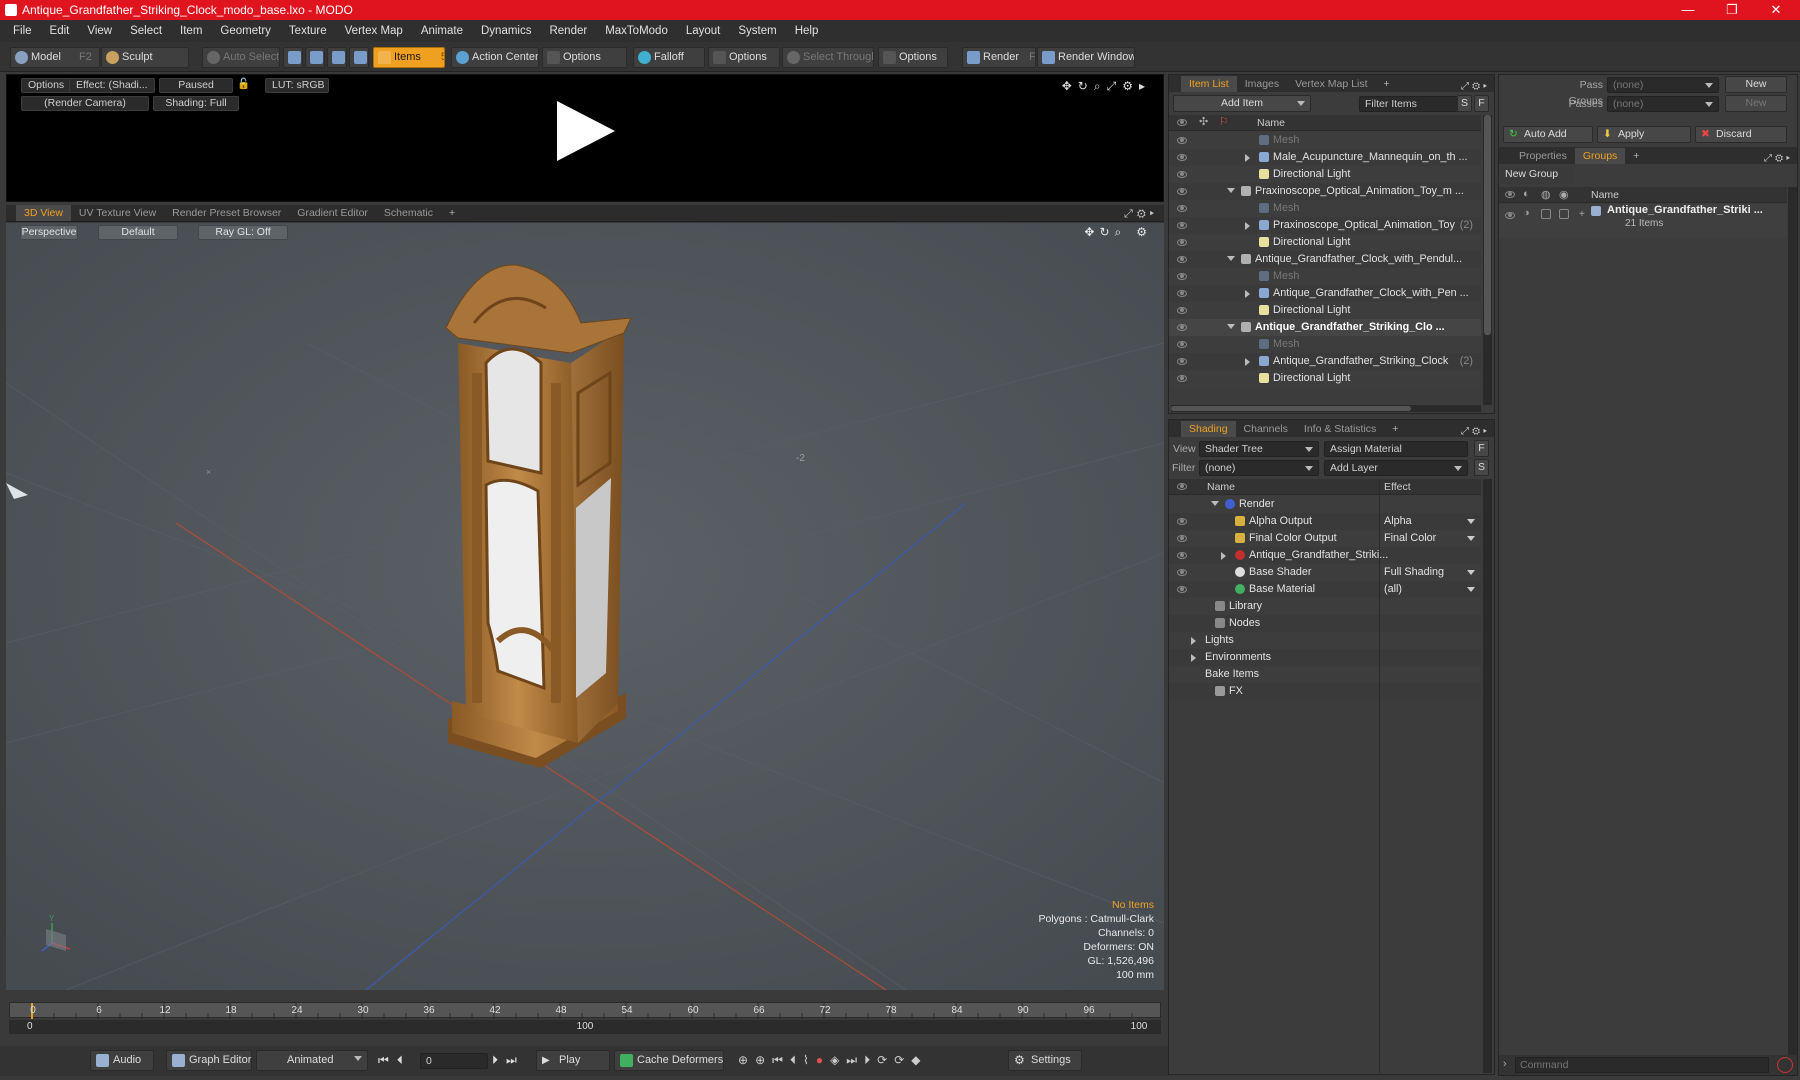 Image resolution: width=1800 pixels, height=1080 pixels. What do you see at coordinates (1325, 606) in the screenshot?
I see `shader-tree-row: Library` at bounding box center [1325, 606].